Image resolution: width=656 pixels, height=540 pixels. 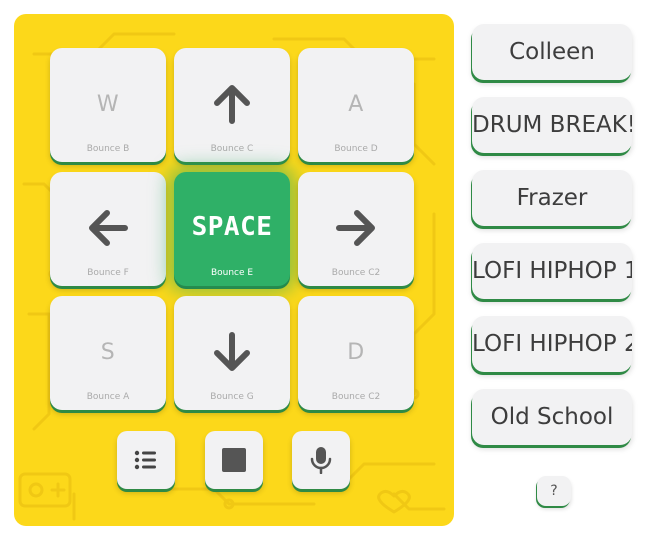 I want to click on arrow-down-icon, so click(x=232, y=351).